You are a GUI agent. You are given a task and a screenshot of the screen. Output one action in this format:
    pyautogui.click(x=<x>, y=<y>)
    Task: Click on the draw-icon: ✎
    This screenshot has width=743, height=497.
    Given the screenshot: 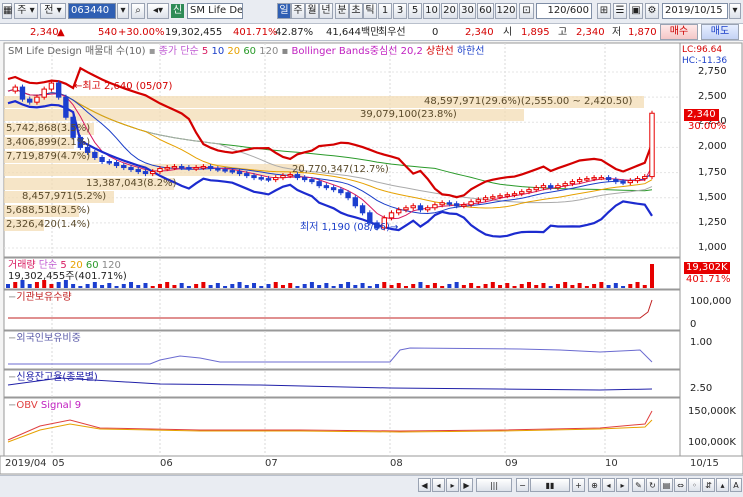 What is the action you would take?
    pyautogui.click(x=638, y=485)
    